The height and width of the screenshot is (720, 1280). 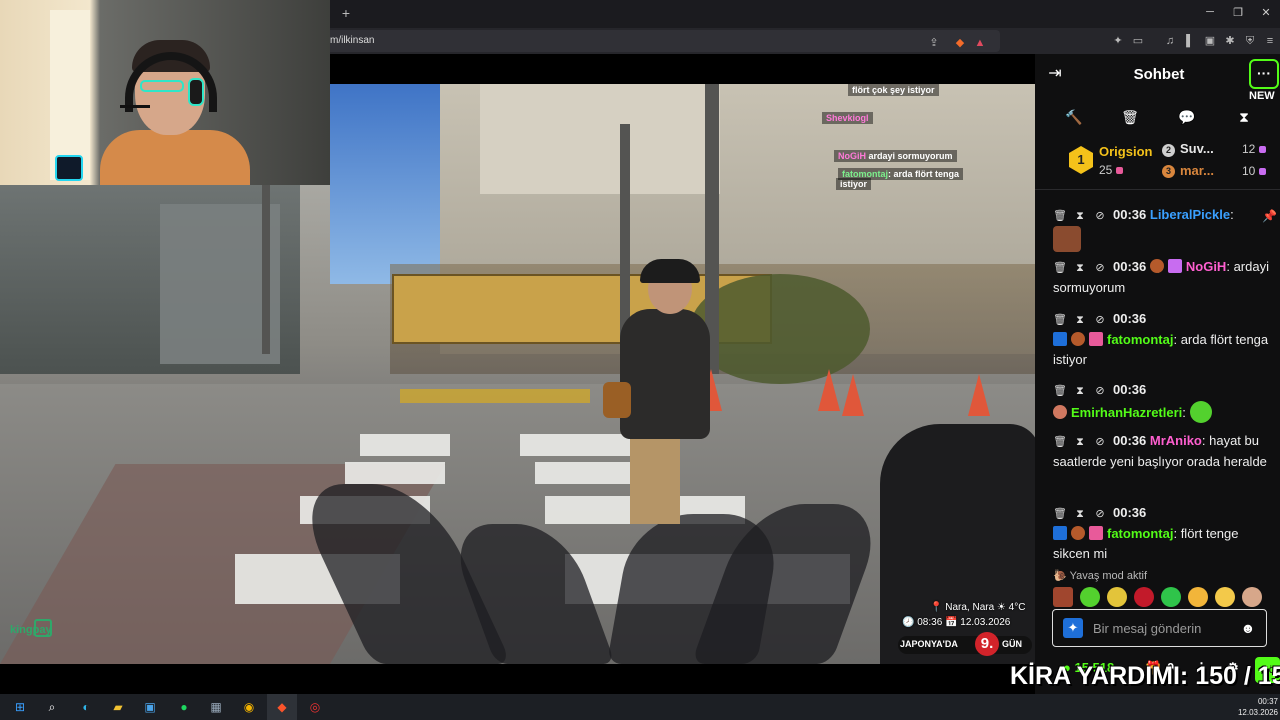 What do you see at coordinates (670, 271) in the screenshot?
I see `video-pedestrian-hat` at bounding box center [670, 271].